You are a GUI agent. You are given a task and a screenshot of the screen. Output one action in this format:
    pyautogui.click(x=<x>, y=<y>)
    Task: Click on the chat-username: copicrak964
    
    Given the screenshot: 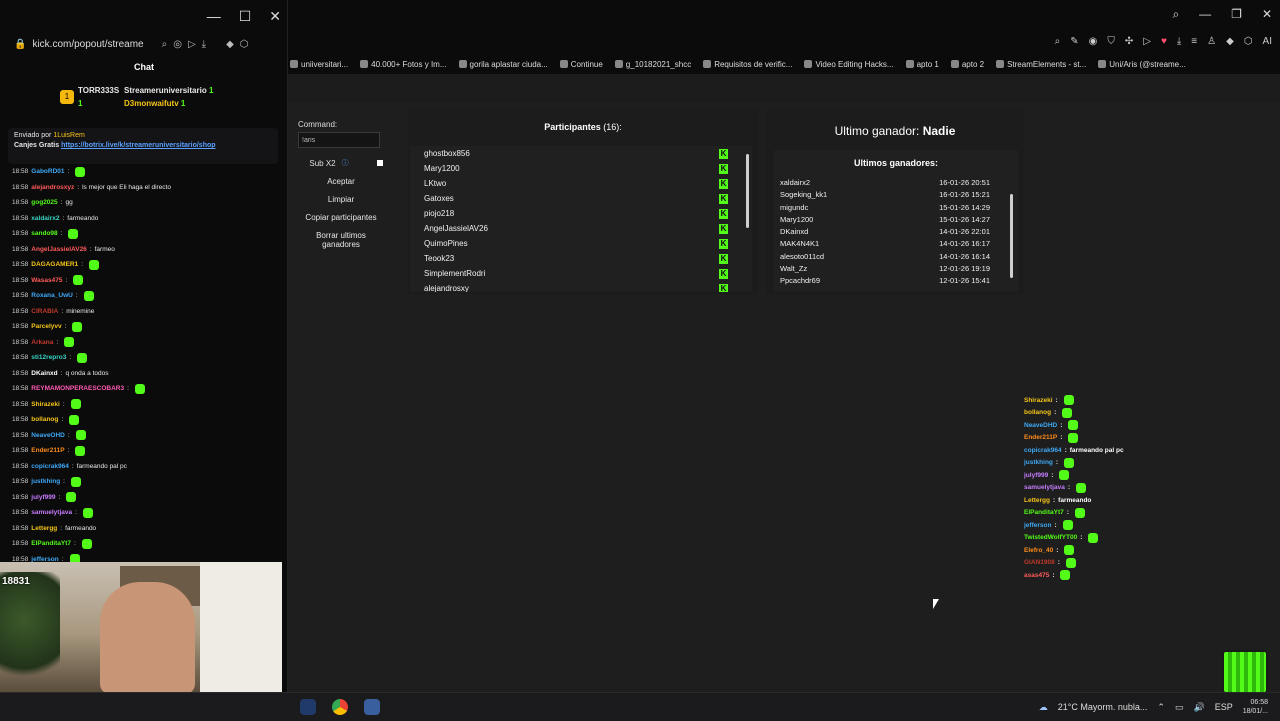 What is the action you would take?
    pyautogui.click(x=50, y=466)
    